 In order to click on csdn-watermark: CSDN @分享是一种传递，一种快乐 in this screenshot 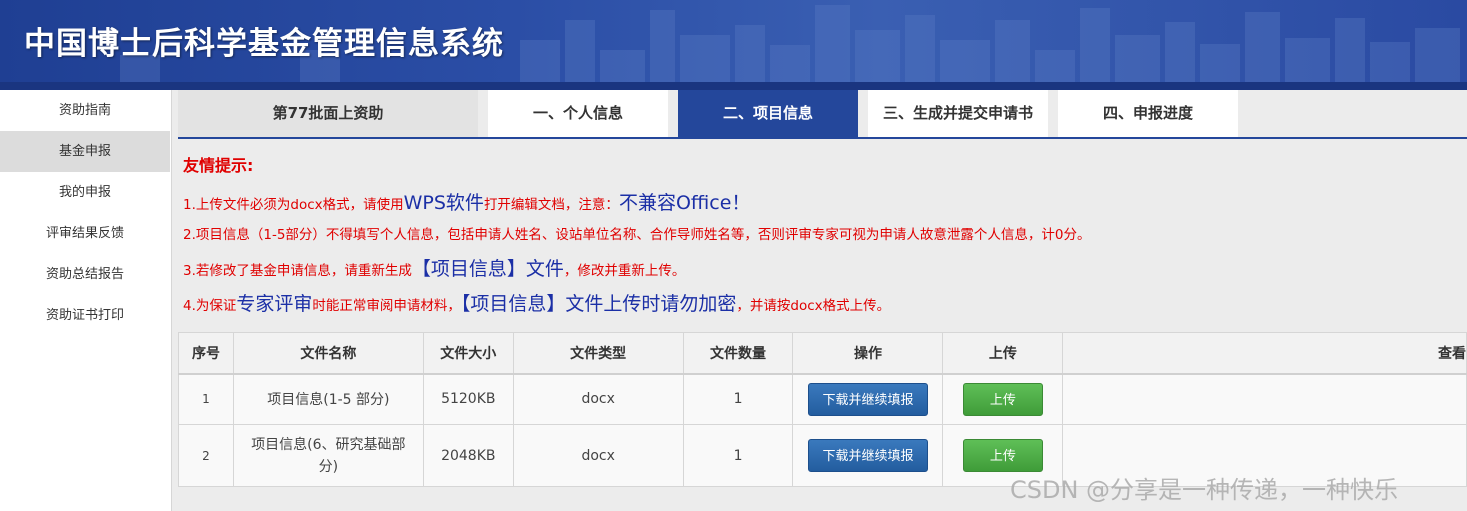, I will do `click(1204, 490)`.